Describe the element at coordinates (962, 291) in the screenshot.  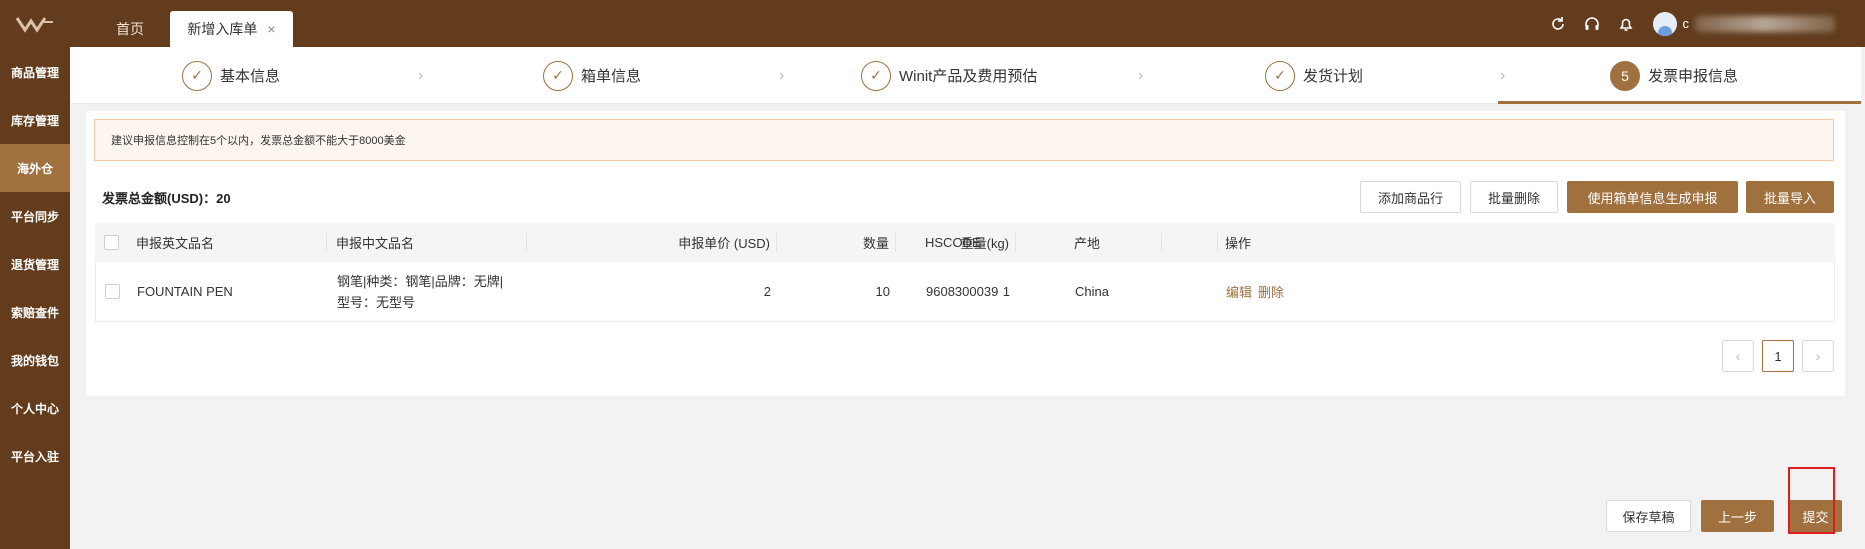
I see `cell-hscode: 9608300039` at that location.